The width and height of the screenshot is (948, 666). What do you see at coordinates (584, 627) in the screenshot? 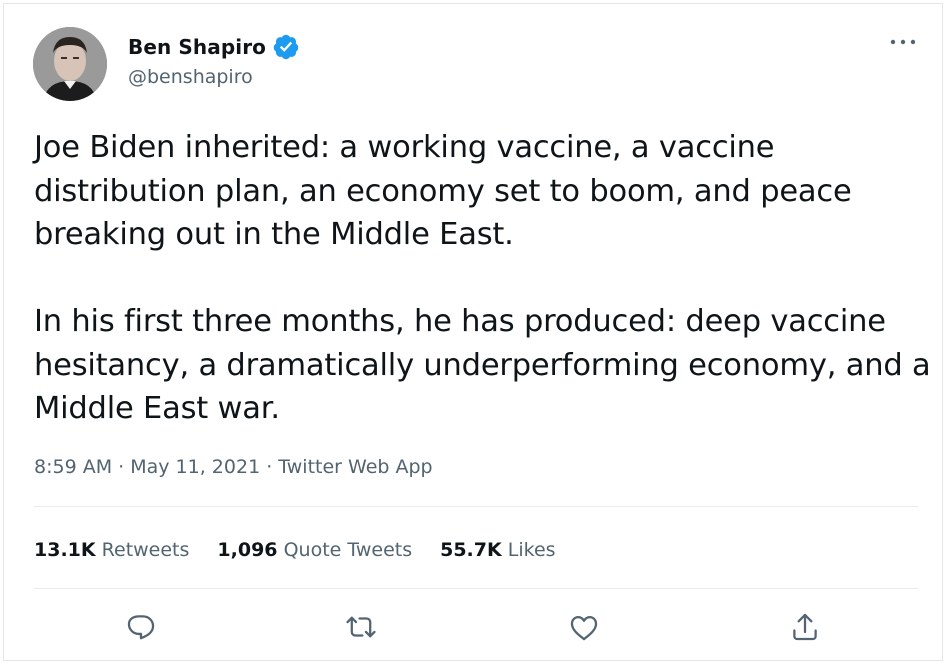
I see `heart-icon` at bounding box center [584, 627].